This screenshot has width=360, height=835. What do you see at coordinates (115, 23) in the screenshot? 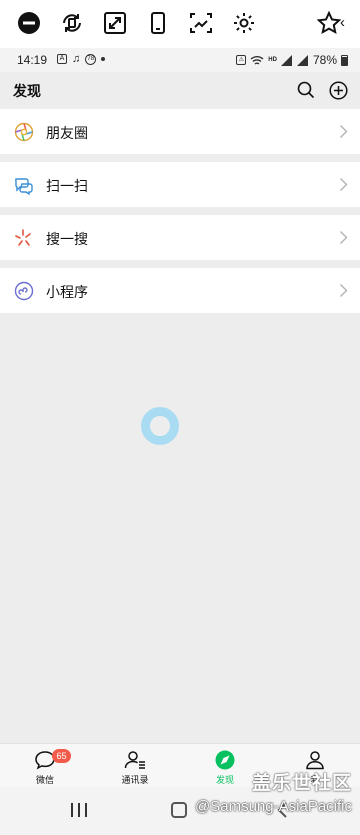
I see `fullscreen-icon` at bounding box center [115, 23].